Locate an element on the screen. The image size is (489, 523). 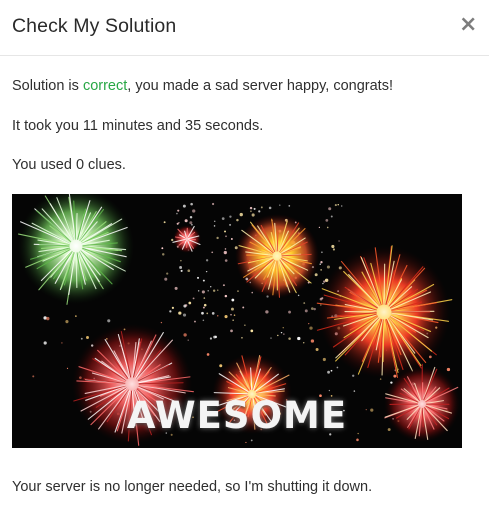
modal-header: Check My Solution × is located at coordinates (244, 28).